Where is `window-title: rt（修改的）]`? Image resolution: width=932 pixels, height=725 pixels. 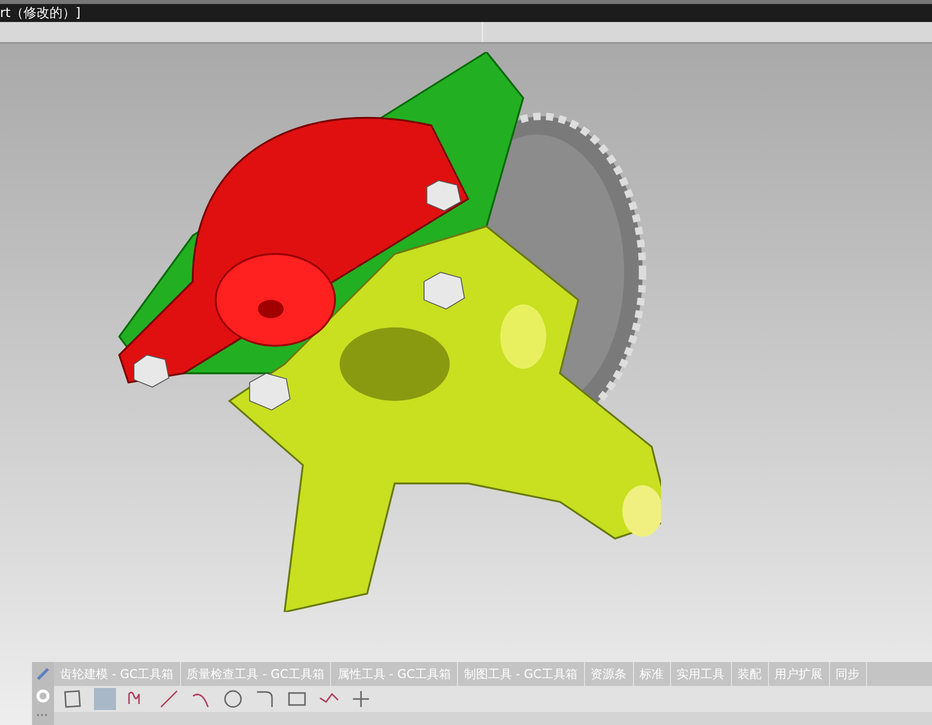 window-title: rt（修改的）] is located at coordinates (40, 13).